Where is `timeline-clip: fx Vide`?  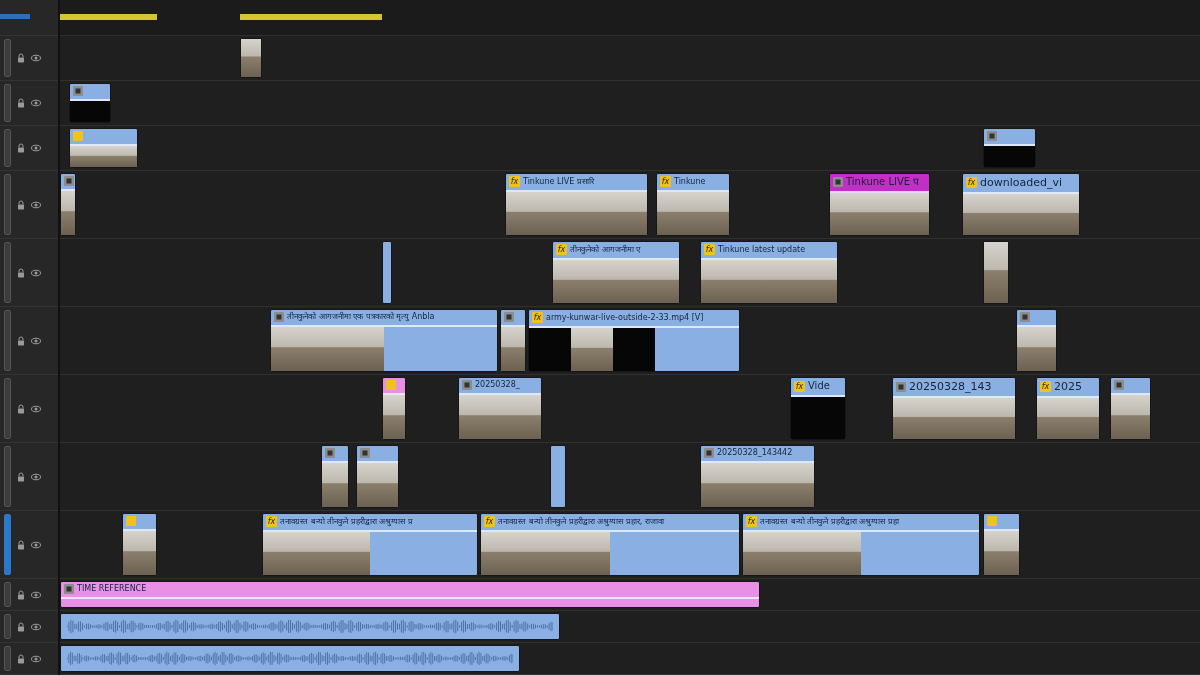
timeline-clip: fx Vide is located at coordinates (818, 408).